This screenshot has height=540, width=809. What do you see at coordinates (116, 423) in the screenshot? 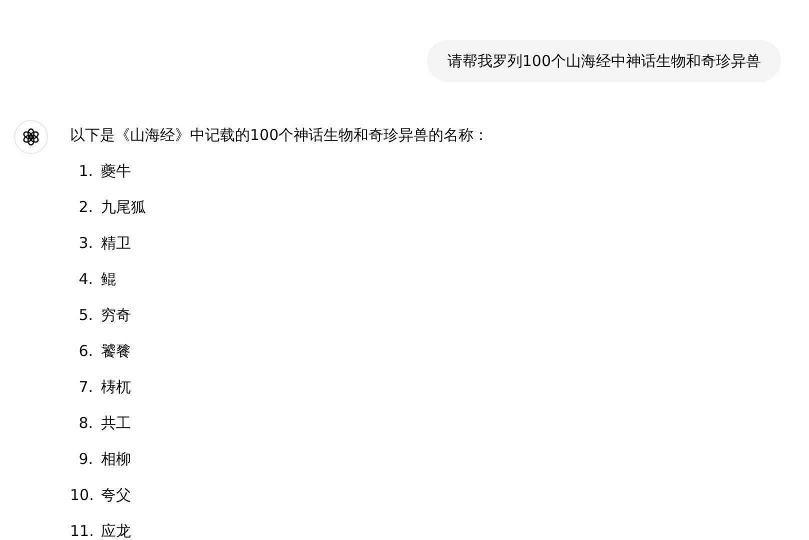
I see `creature-name: 共工` at bounding box center [116, 423].